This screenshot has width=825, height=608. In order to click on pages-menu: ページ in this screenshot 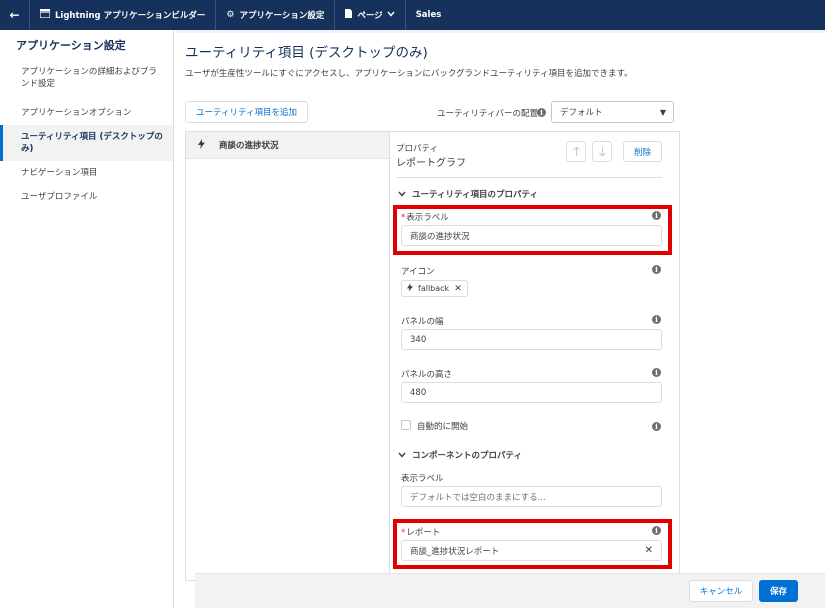, I will do `click(370, 15)`.